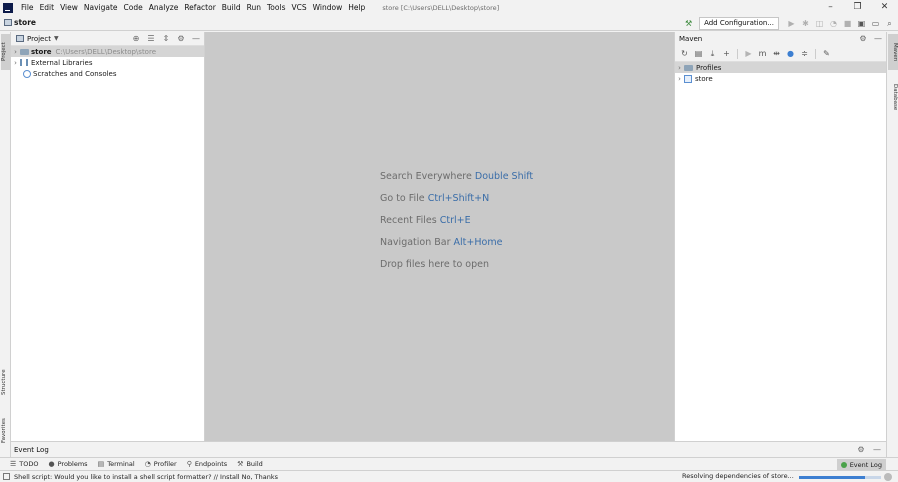  I want to click on expand-all-icon: ☰, so click(151, 38).